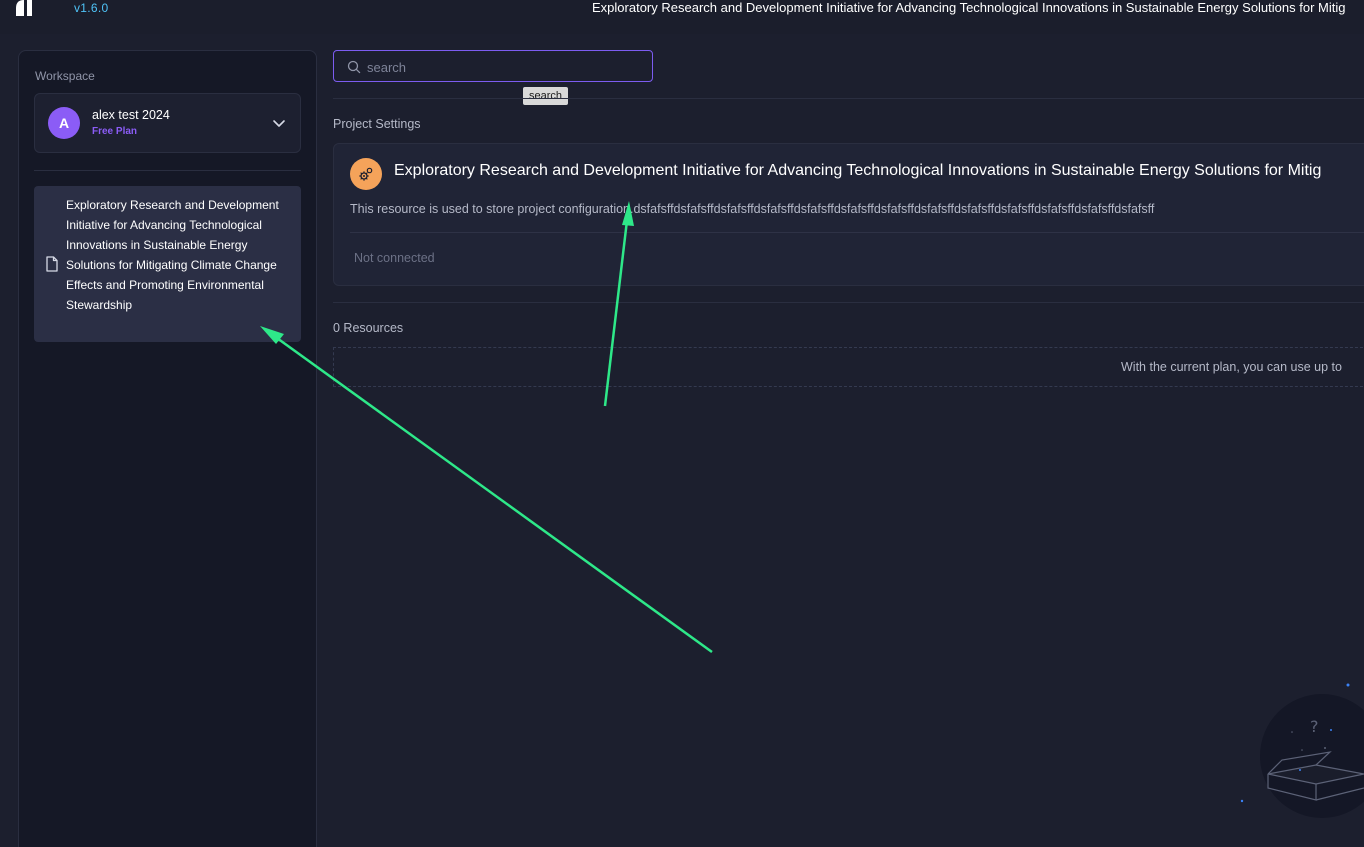 The image size is (1364, 847). Describe the element at coordinates (394, 258) in the screenshot. I see `connection-status: Not connected` at that location.